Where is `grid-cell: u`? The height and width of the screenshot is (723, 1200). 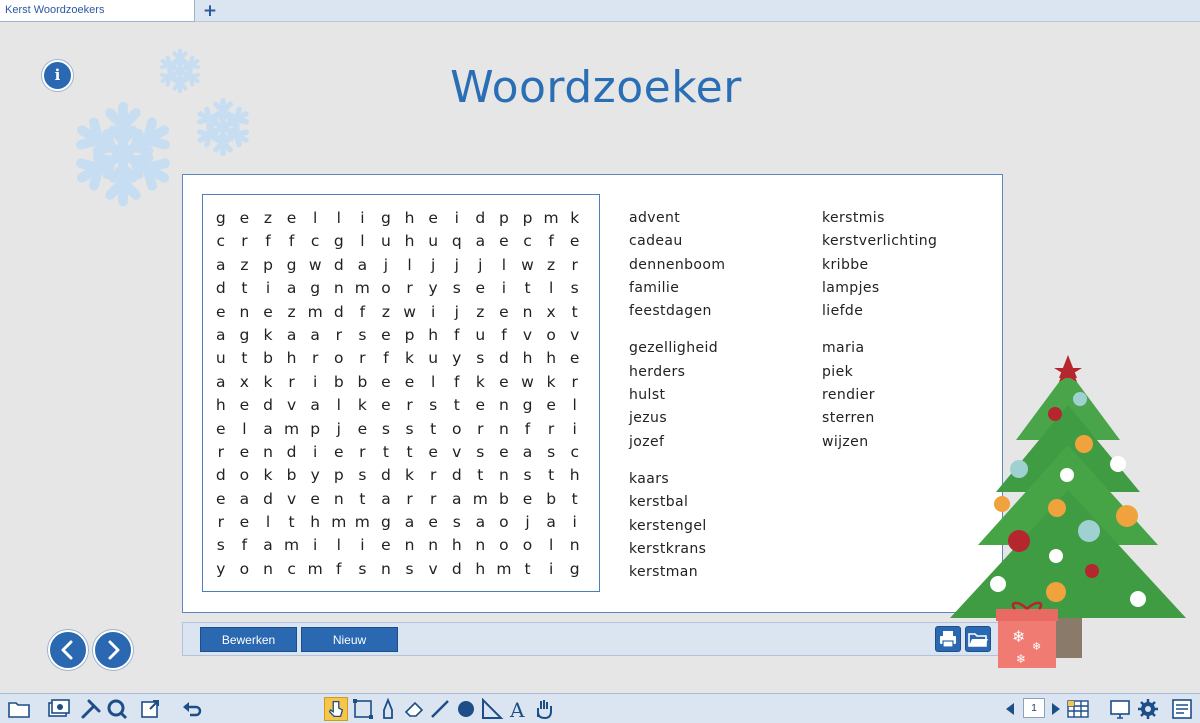
grid-cell: u is located at coordinates (433, 358).